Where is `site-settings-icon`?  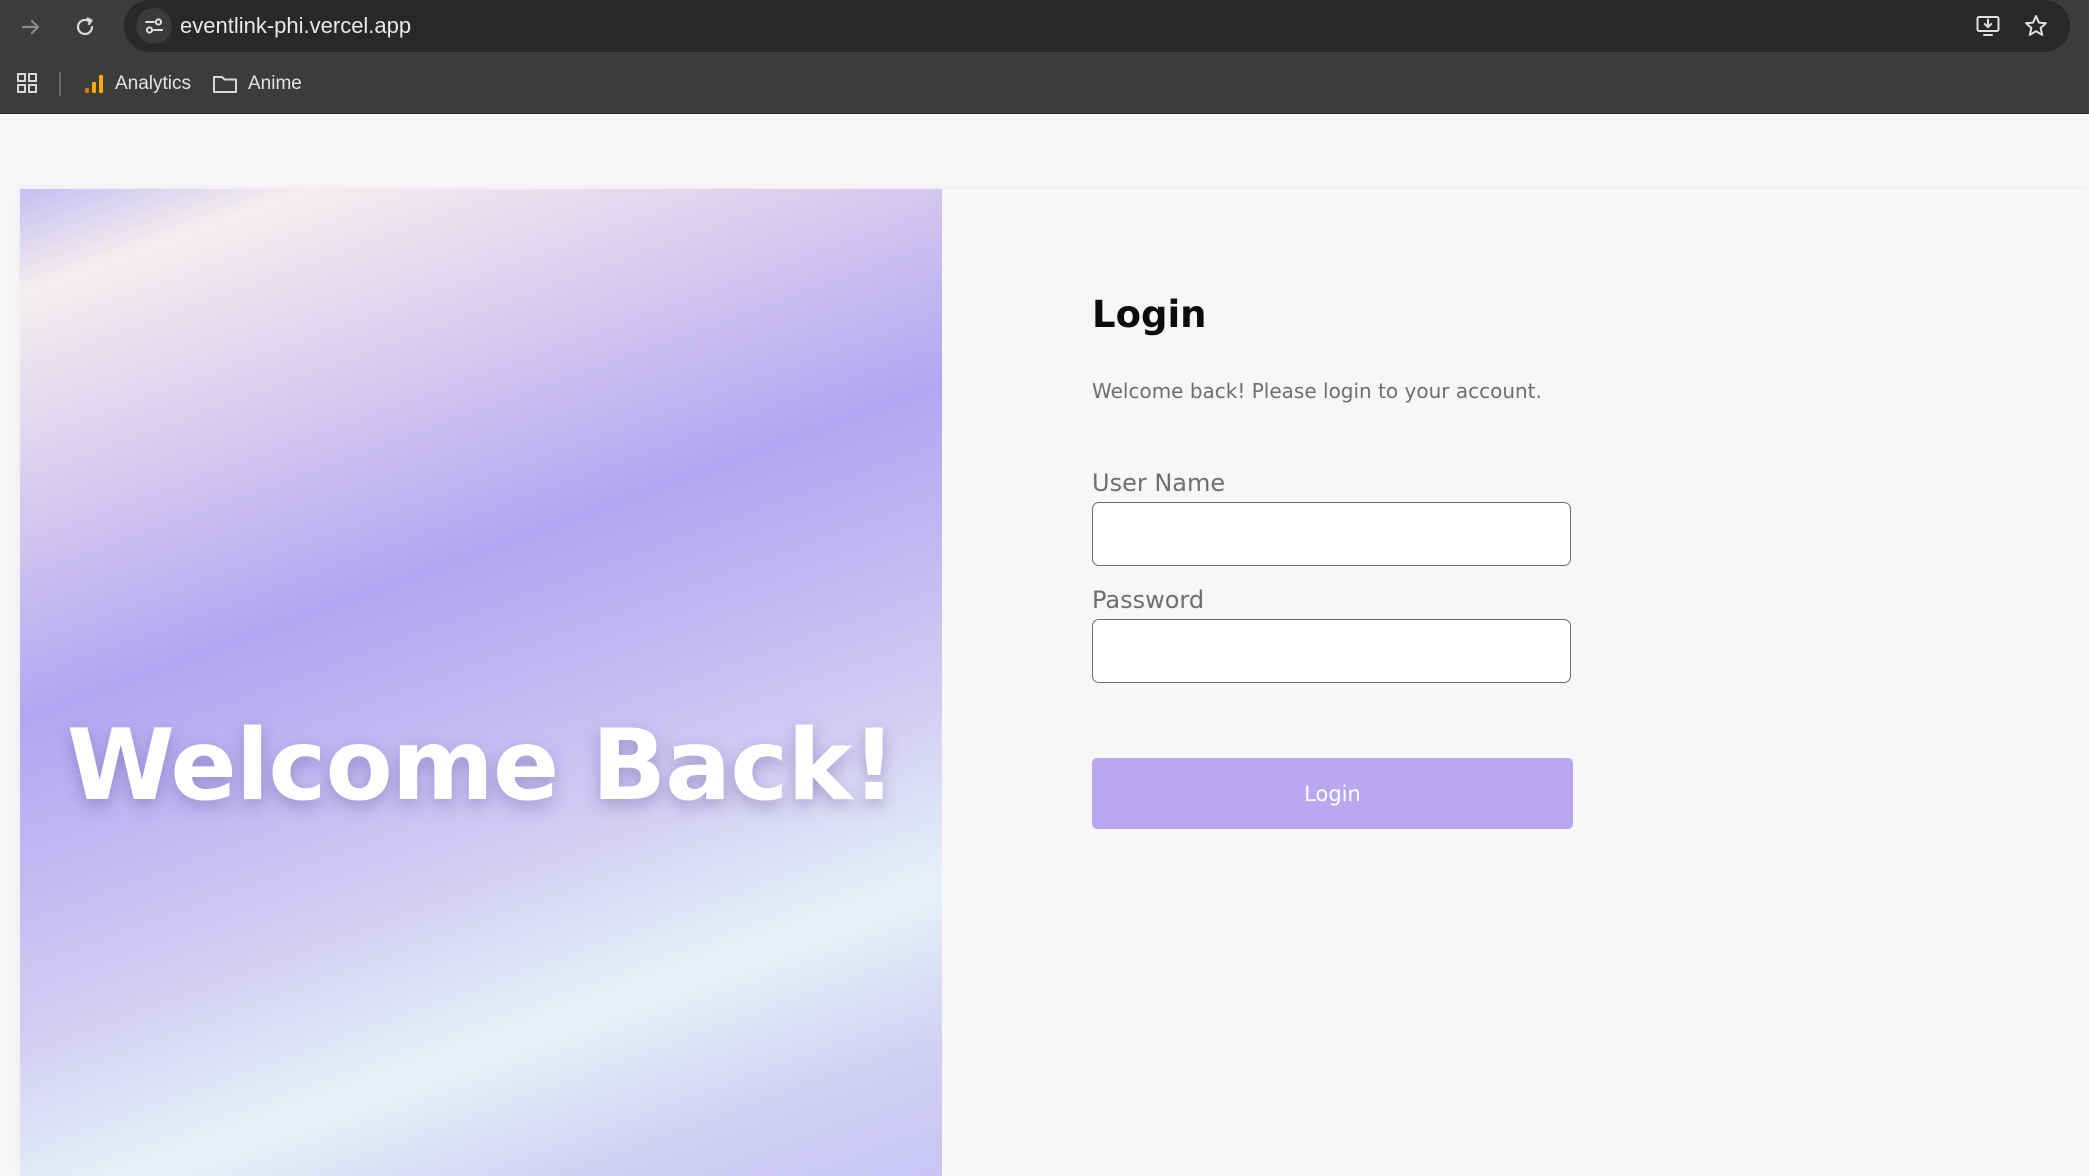
site-settings-icon is located at coordinates (154, 26).